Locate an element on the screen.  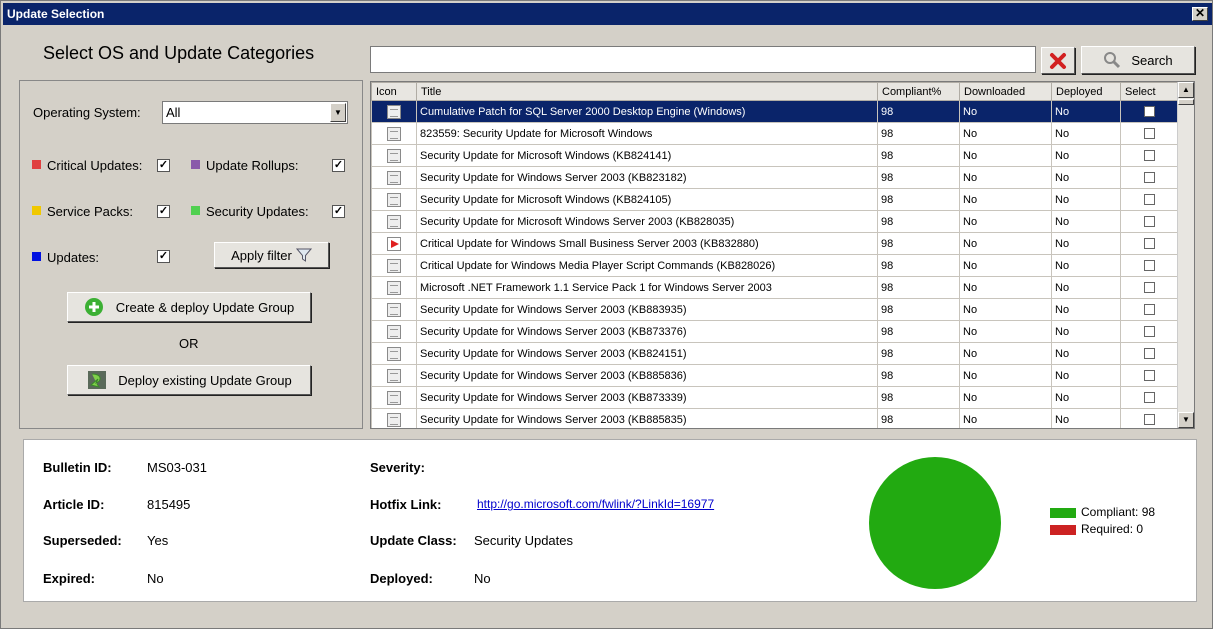
scroll-down-icon: ▼ is located at coordinates (1186, 420).